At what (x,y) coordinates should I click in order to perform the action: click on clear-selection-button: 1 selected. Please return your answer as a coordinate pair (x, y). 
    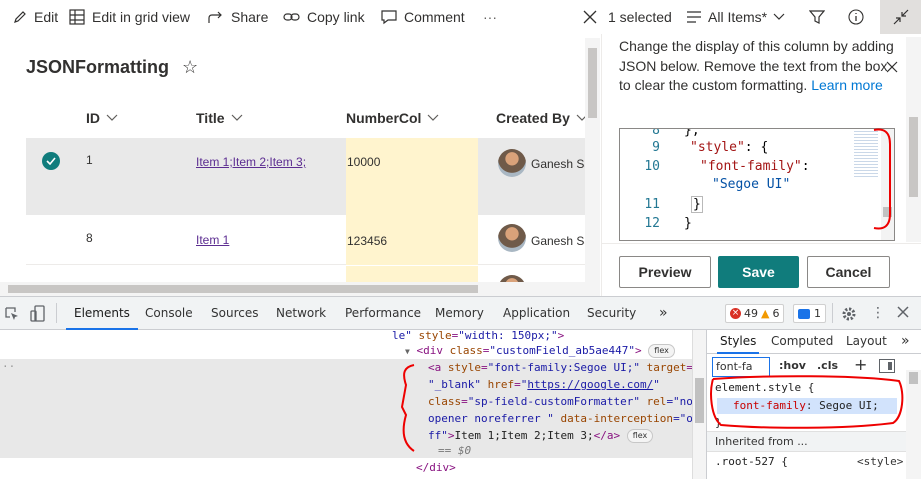
    Looking at the image, I should click on (627, 17).